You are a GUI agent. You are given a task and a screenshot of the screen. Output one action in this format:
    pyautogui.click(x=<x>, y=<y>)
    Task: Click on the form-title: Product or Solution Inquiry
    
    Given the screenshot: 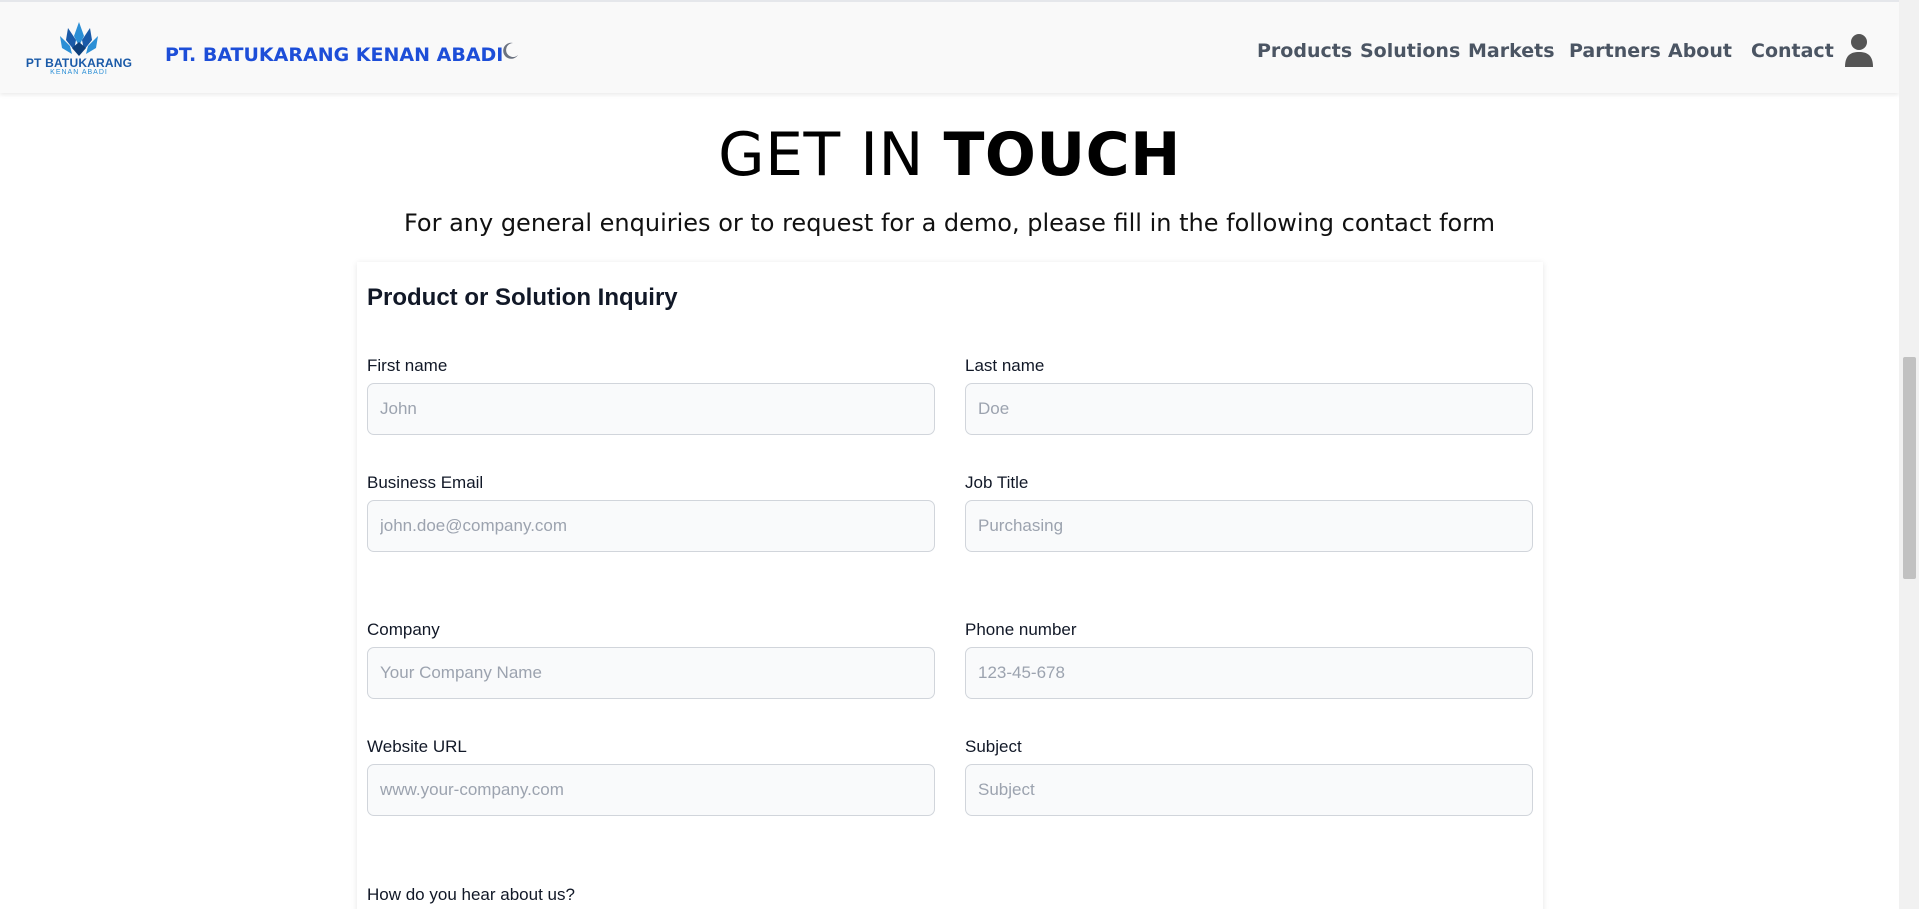 What is the action you would take?
    pyautogui.click(x=522, y=297)
    